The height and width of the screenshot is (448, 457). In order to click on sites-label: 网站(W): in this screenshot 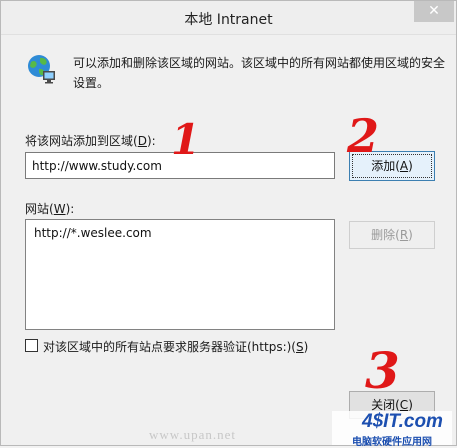, I will do `click(50, 209)`.